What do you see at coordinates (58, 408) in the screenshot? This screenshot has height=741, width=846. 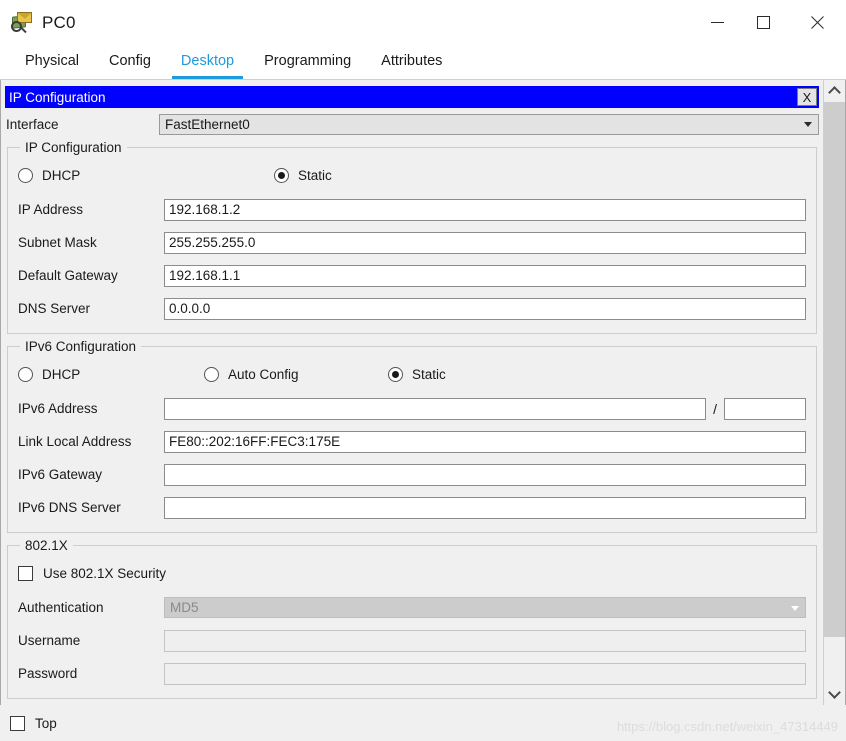 I see `ipv6-address-label: IPv6 Address` at bounding box center [58, 408].